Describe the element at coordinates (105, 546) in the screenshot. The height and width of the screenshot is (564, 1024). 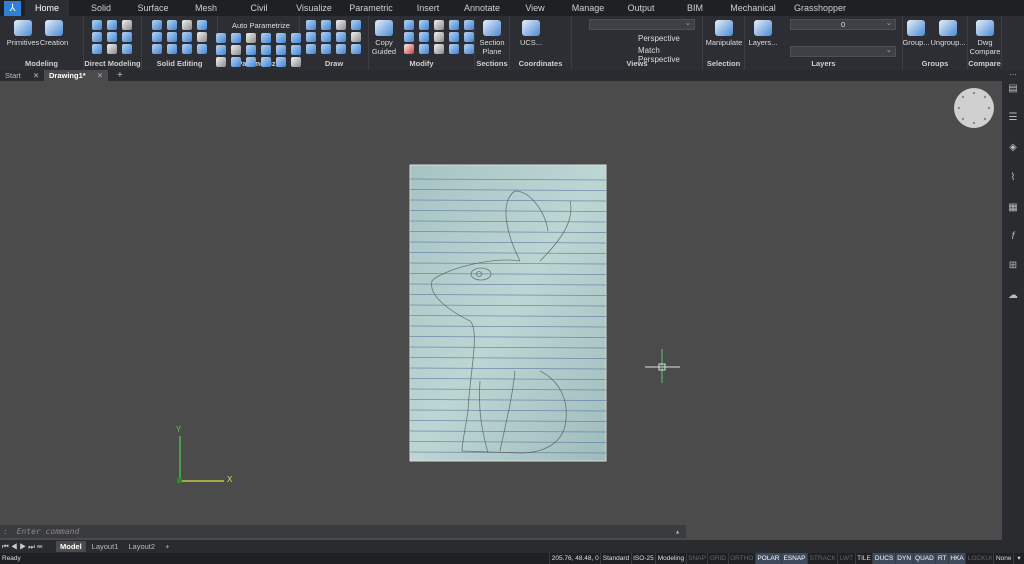
I see `layout-tab-layout1: Layout1` at that location.